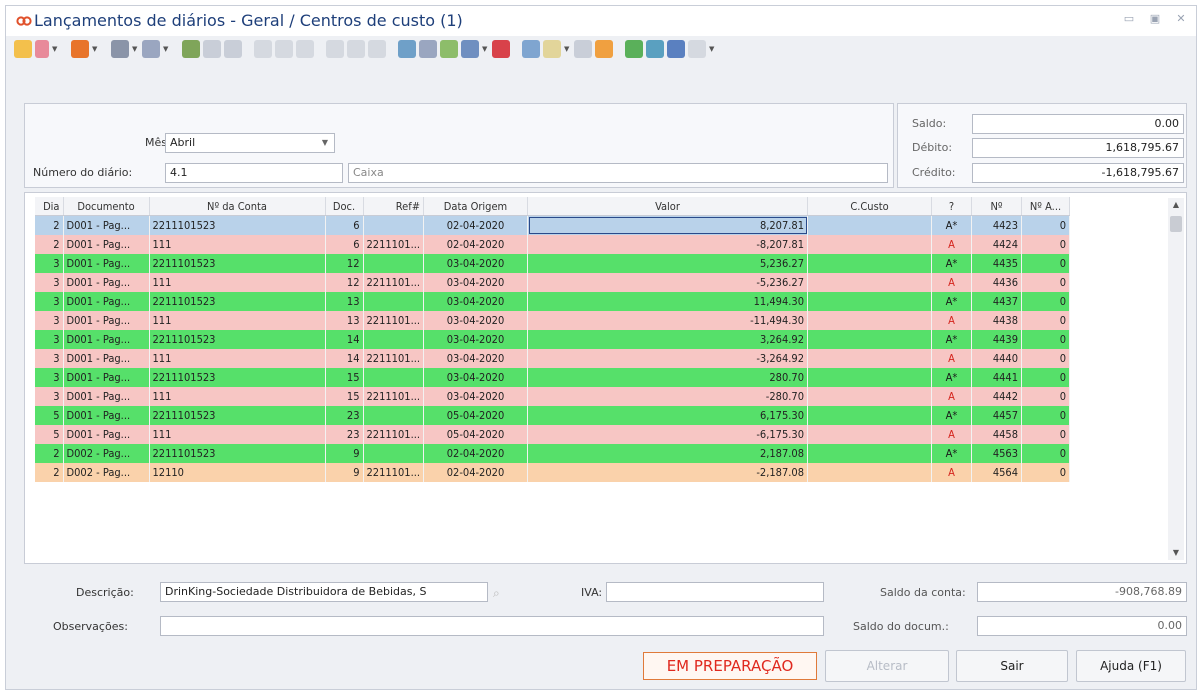  What do you see at coordinates (996, 339) in the screenshot?
I see `grid-cell-n: 4439` at bounding box center [996, 339].